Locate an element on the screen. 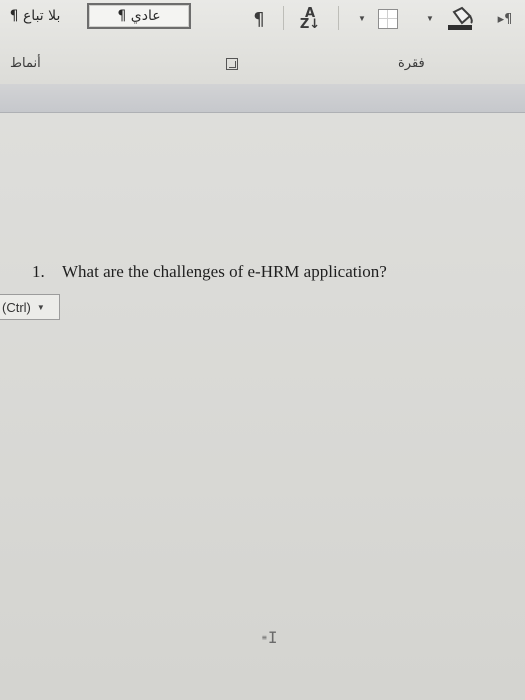  sort-button: A Z↓ is located at coordinates (310, 19).